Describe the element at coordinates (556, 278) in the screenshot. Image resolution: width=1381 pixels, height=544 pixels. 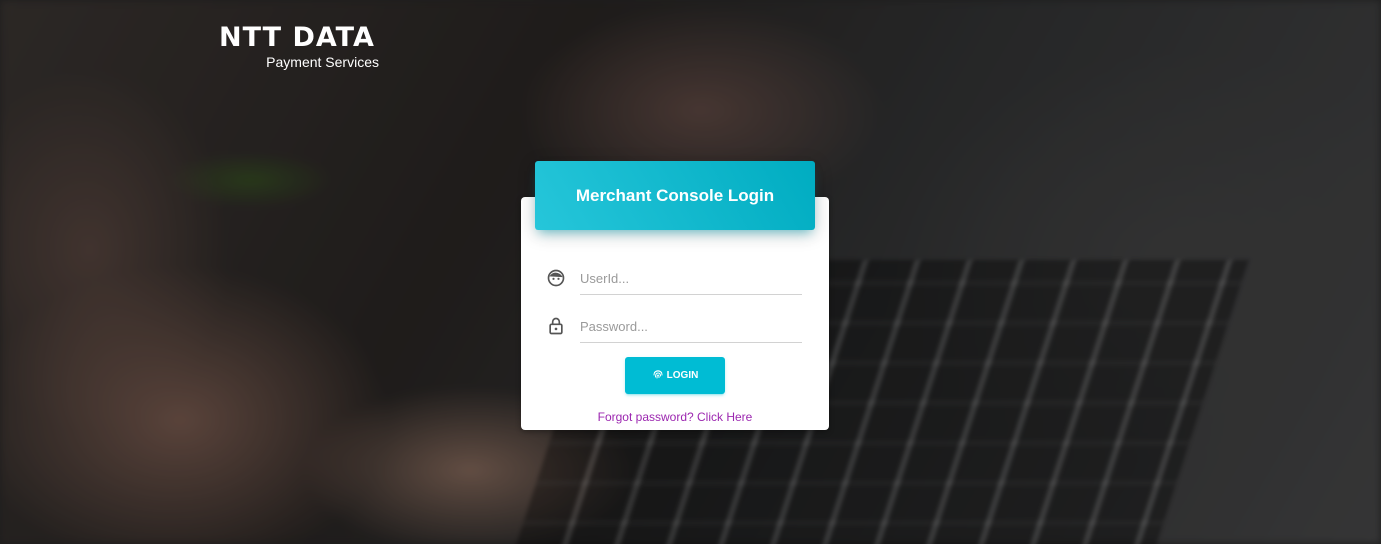
I see `face-icon` at that location.